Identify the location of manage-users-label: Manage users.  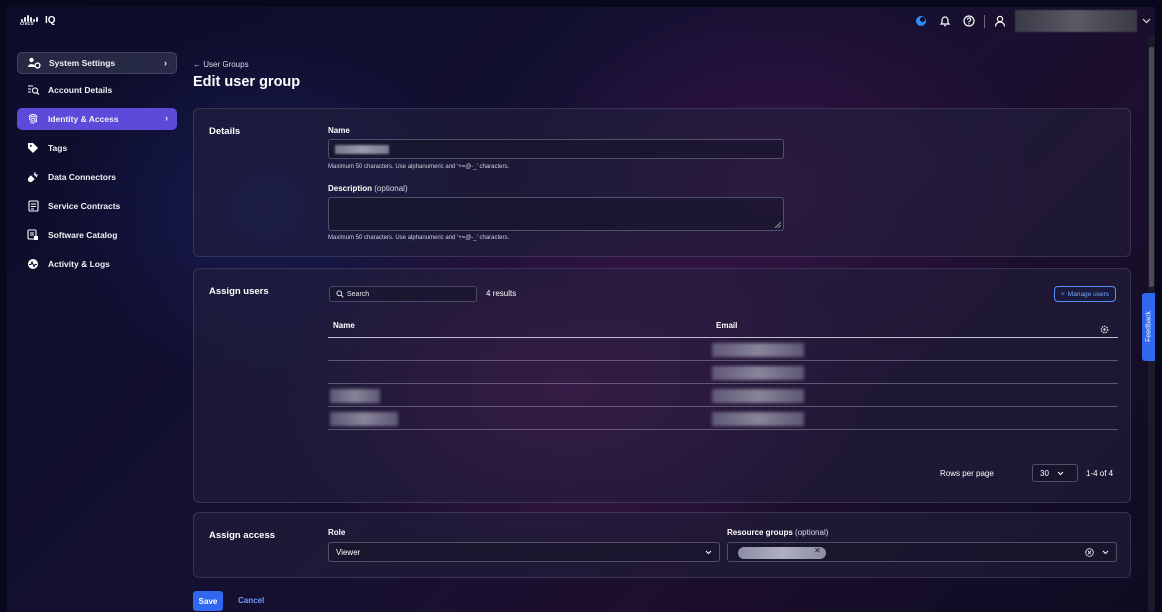
(1088, 294).